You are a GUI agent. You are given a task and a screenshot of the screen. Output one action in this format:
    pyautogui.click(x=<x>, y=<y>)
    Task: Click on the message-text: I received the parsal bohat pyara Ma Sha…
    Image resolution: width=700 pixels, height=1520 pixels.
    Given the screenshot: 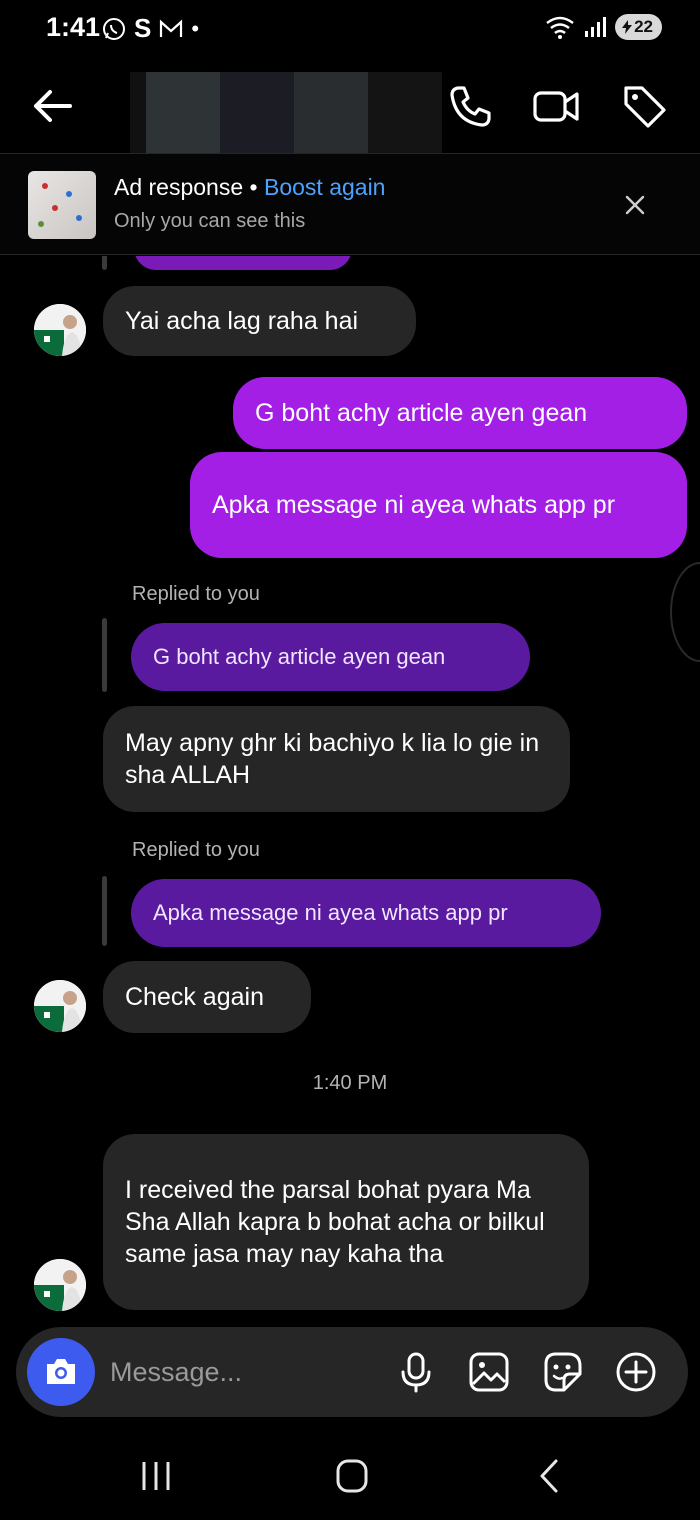 What is the action you would take?
    pyautogui.click(x=335, y=1222)
    